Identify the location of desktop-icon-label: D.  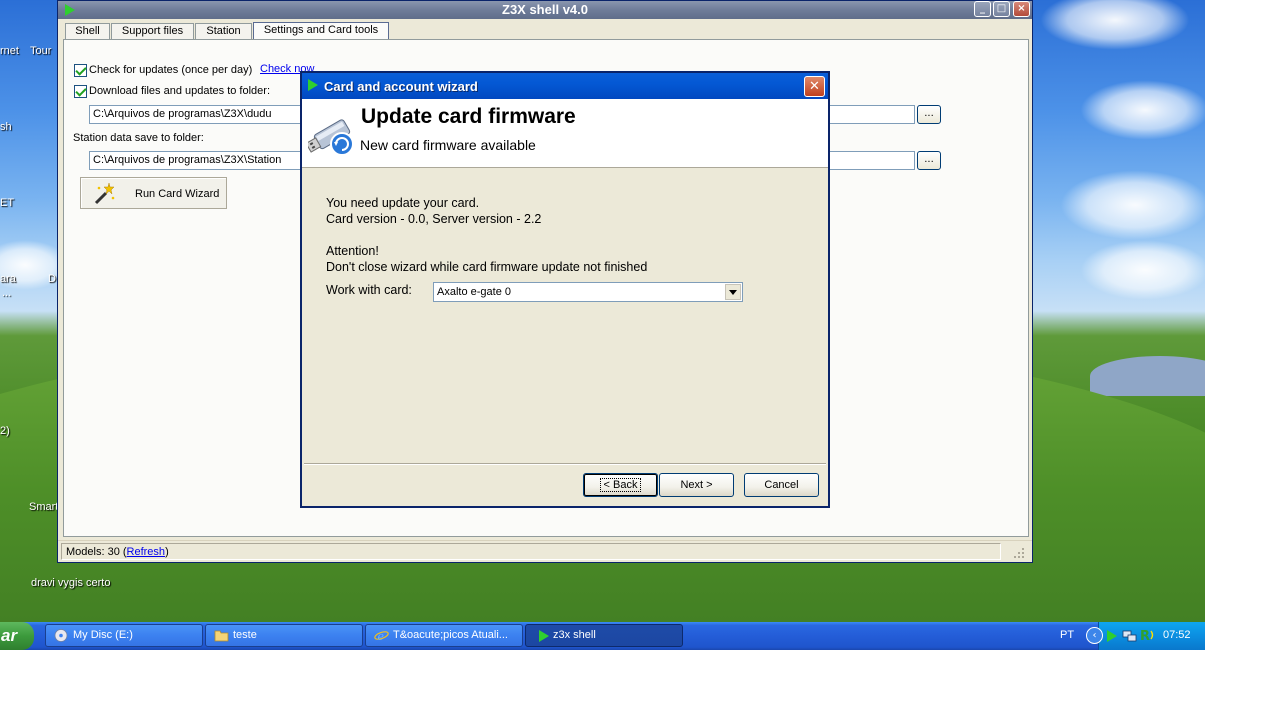
(52, 279).